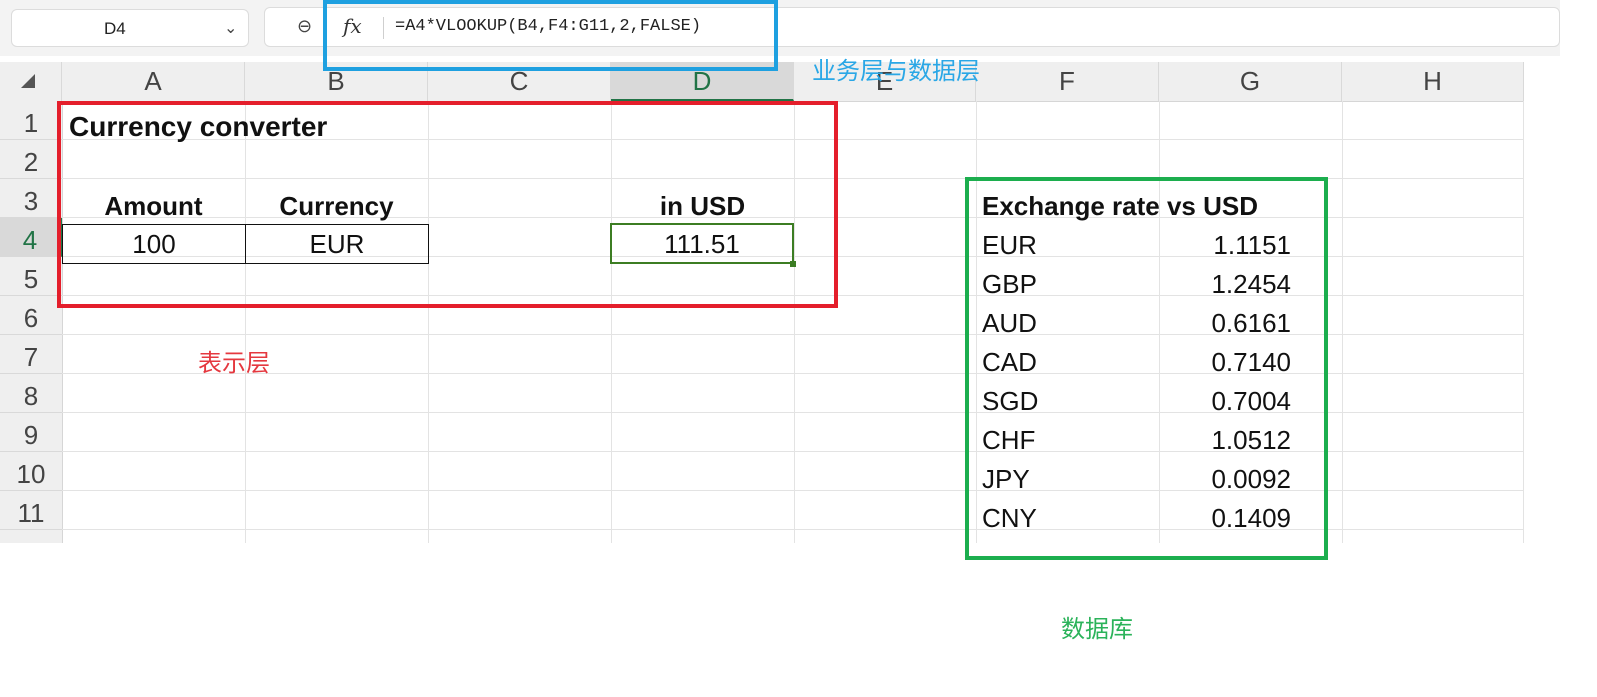  I want to click on select-all-corner, so click(31, 81).